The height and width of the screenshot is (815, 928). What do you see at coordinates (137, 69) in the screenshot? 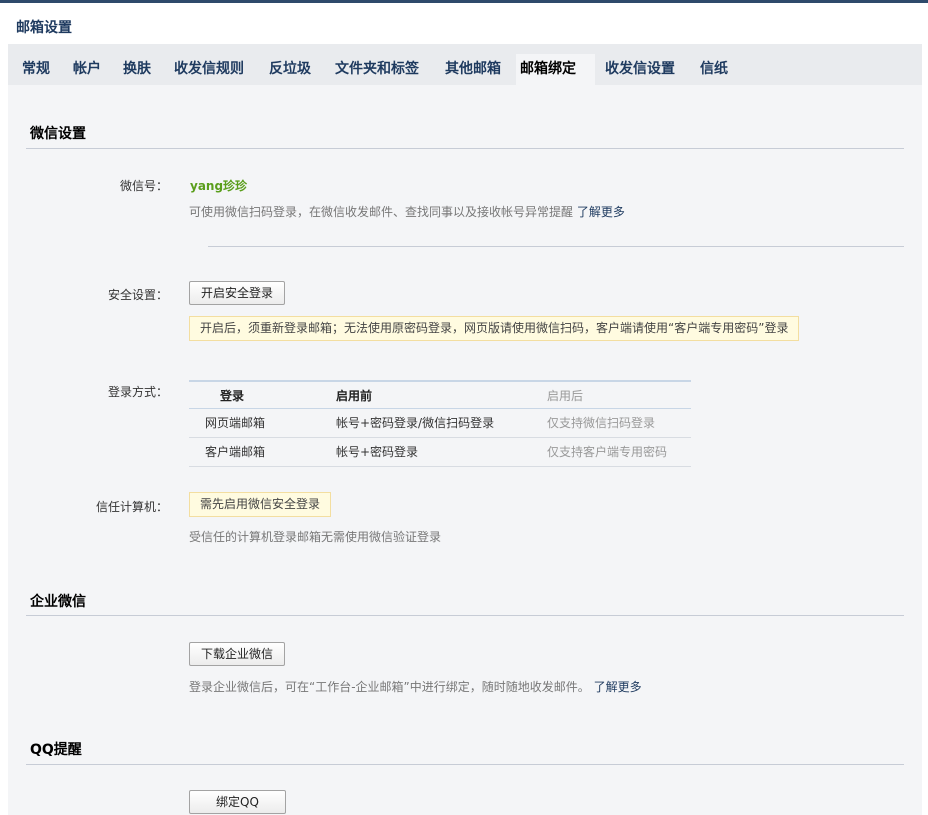
I see `tab-skin: 换肤` at bounding box center [137, 69].